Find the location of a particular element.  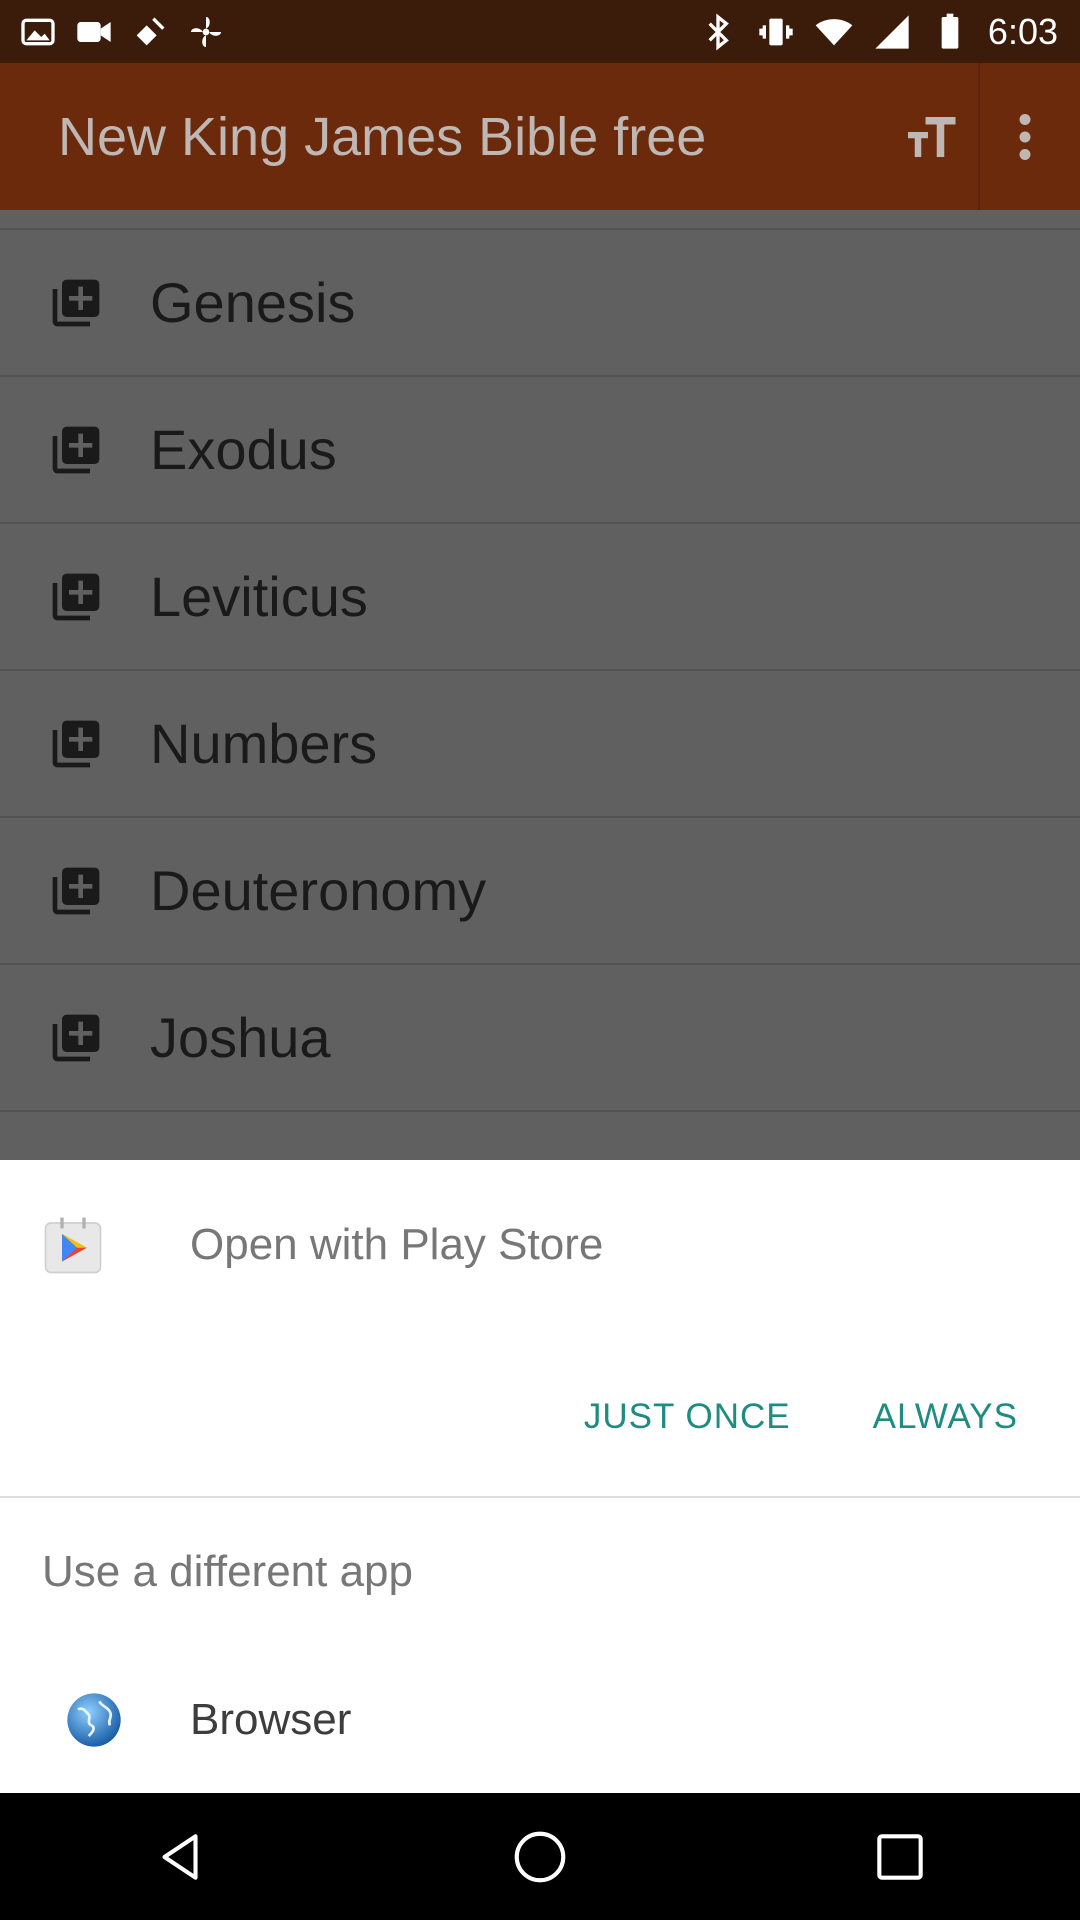

more-vert-icon is located at coordinates (1025, 136).